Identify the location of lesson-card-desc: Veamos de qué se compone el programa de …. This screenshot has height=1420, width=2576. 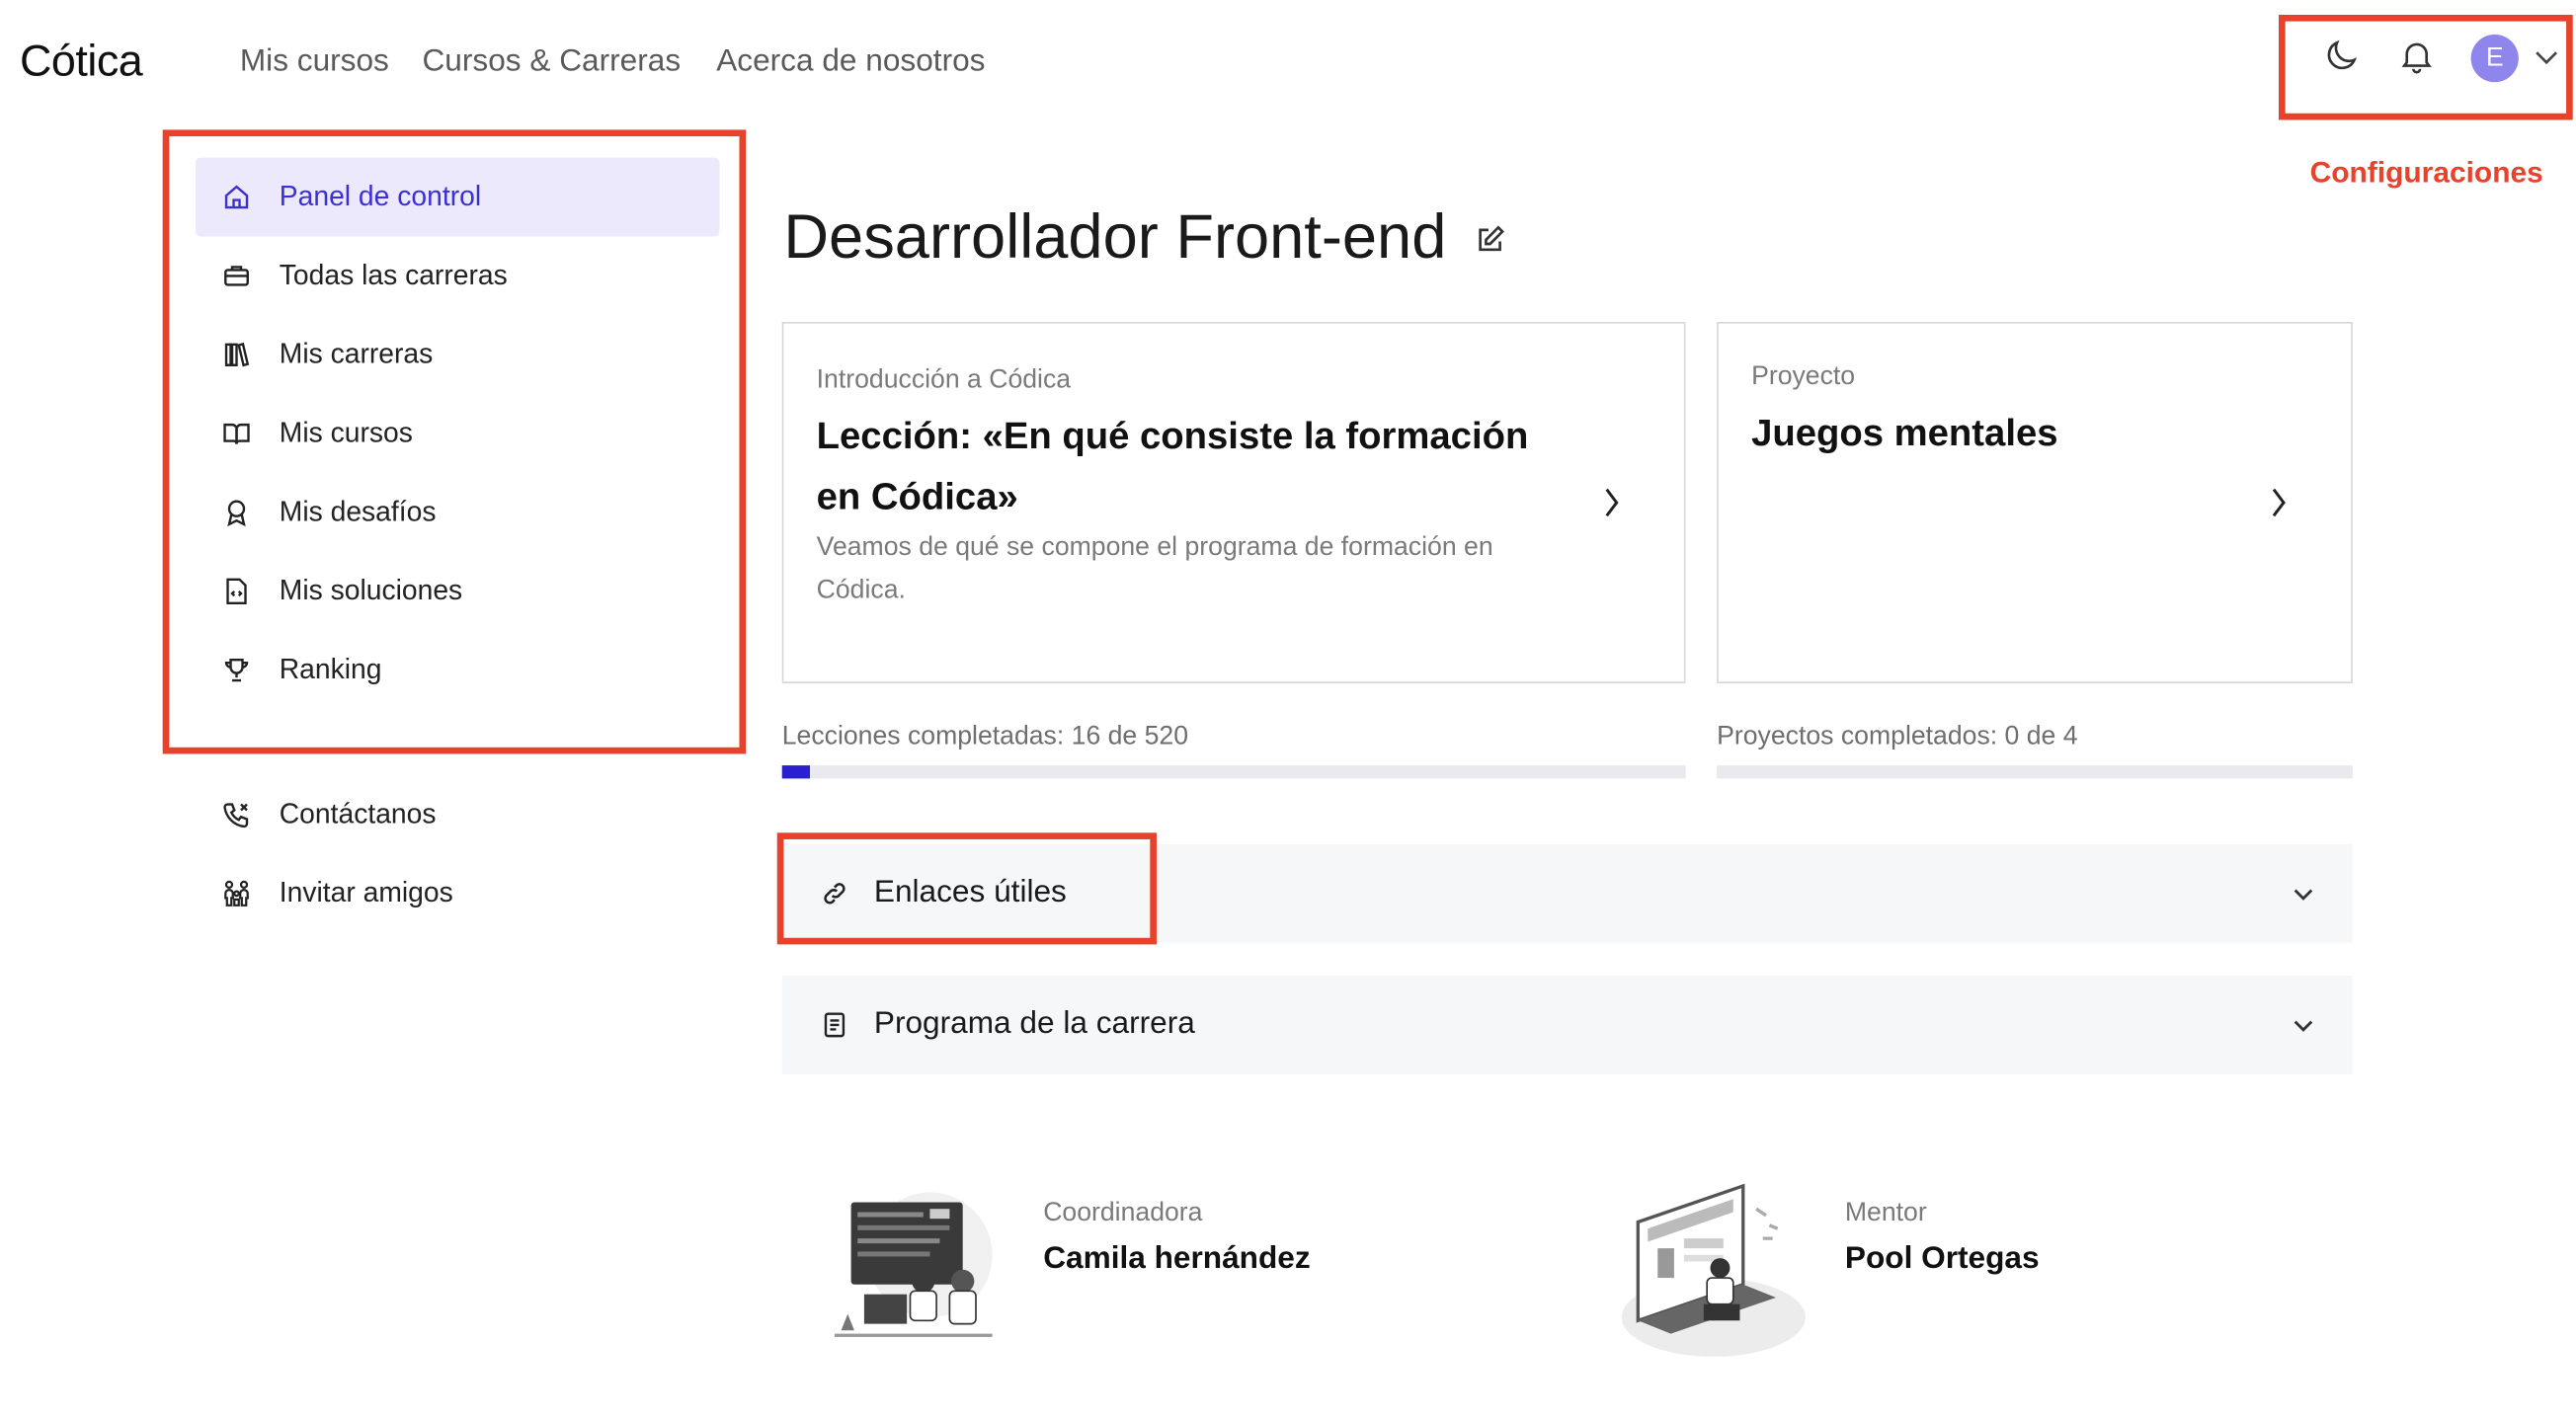
(1154, 547).